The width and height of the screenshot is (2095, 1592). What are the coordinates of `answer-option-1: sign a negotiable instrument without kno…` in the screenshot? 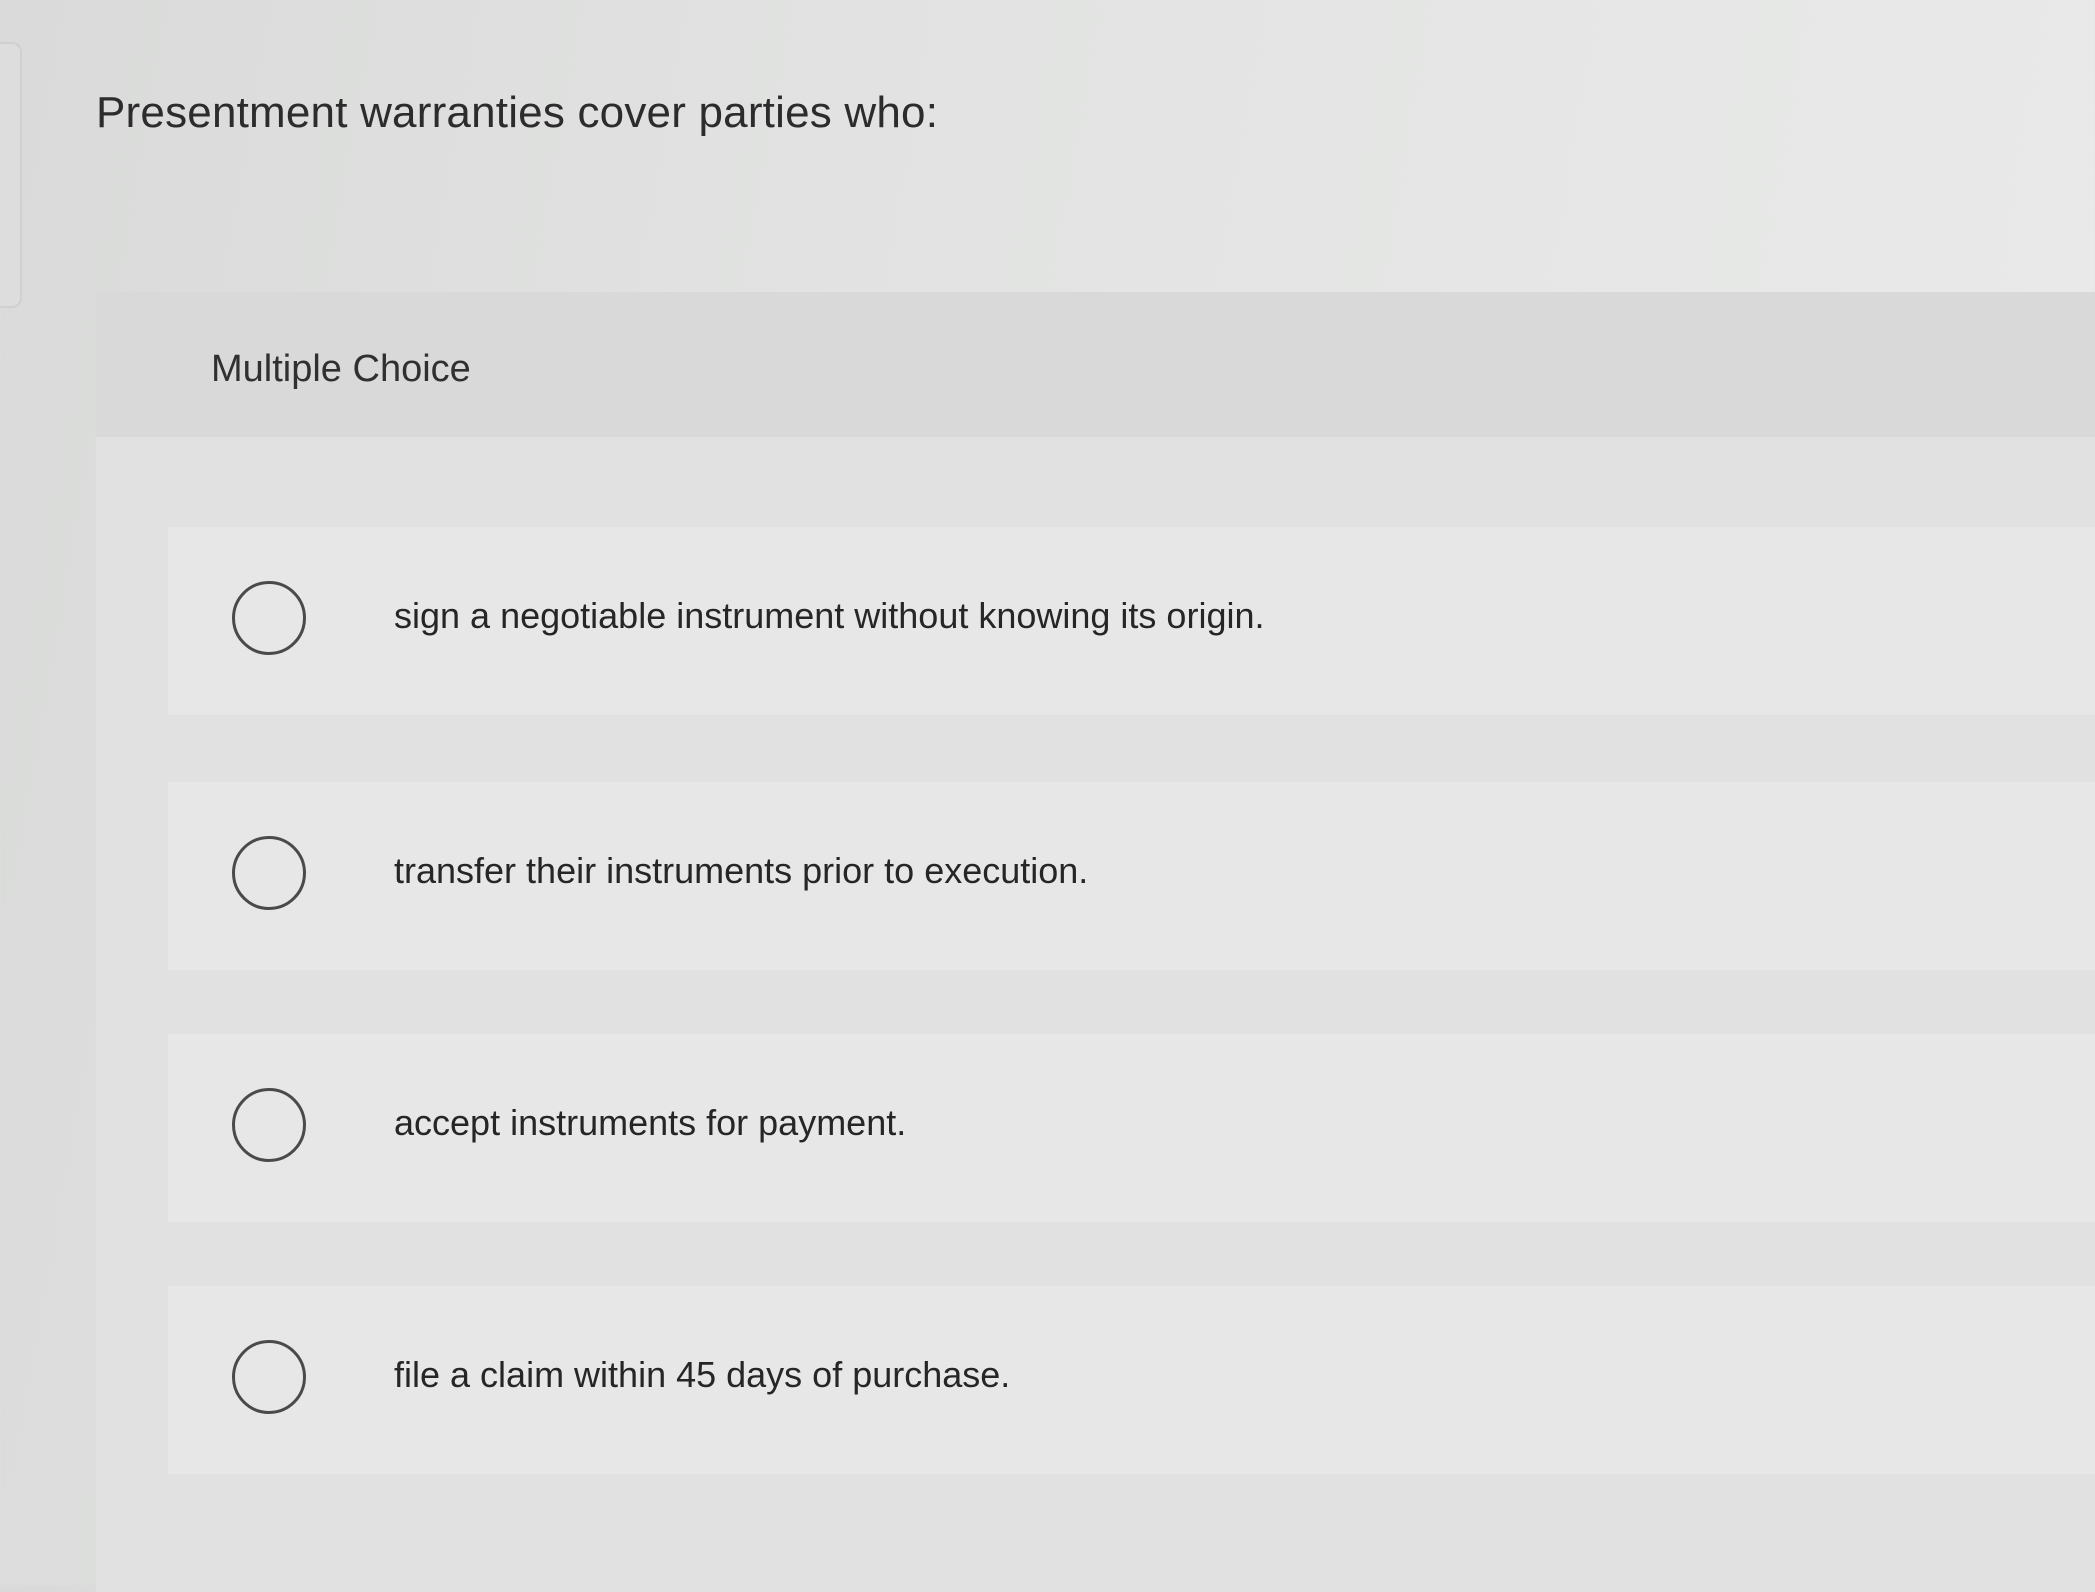 It's located at (1131, 621).